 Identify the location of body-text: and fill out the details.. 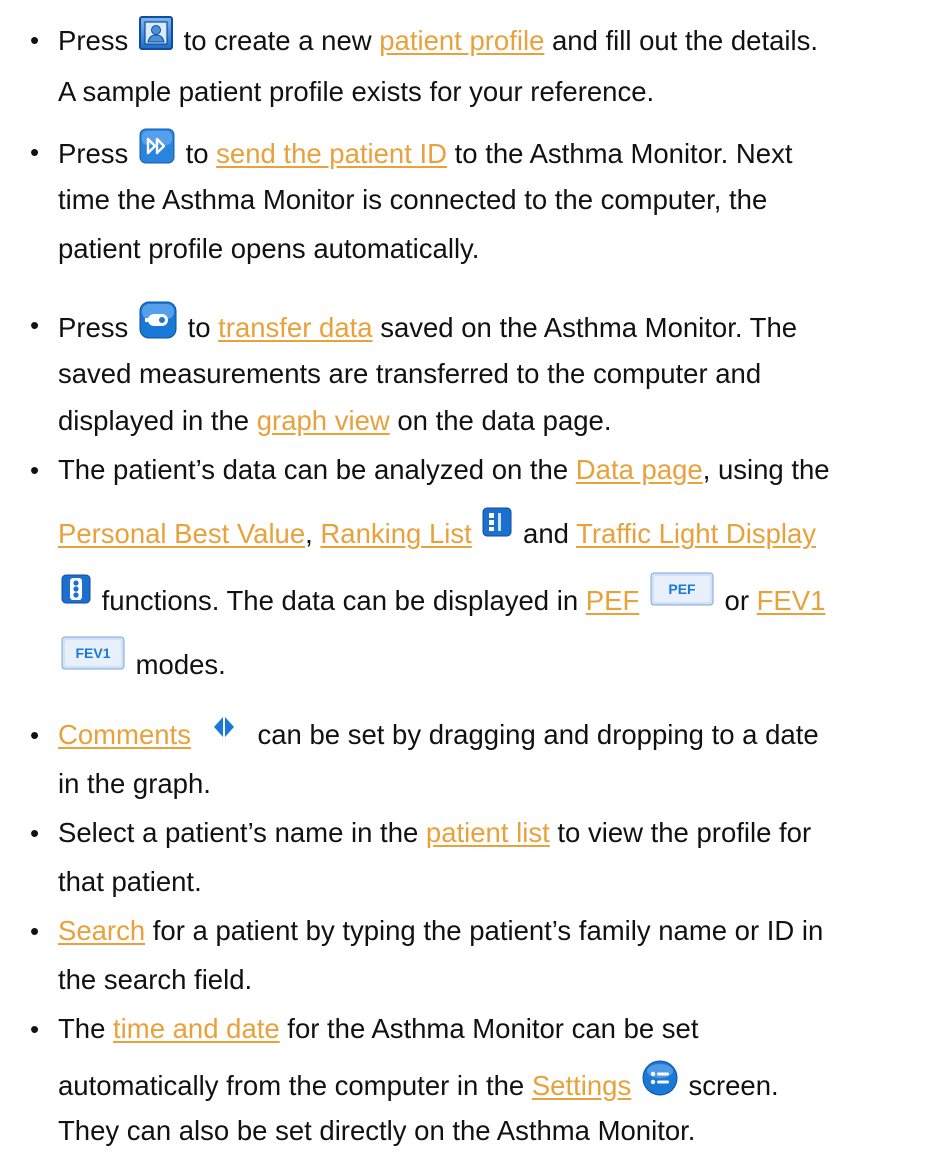
(681, 40).